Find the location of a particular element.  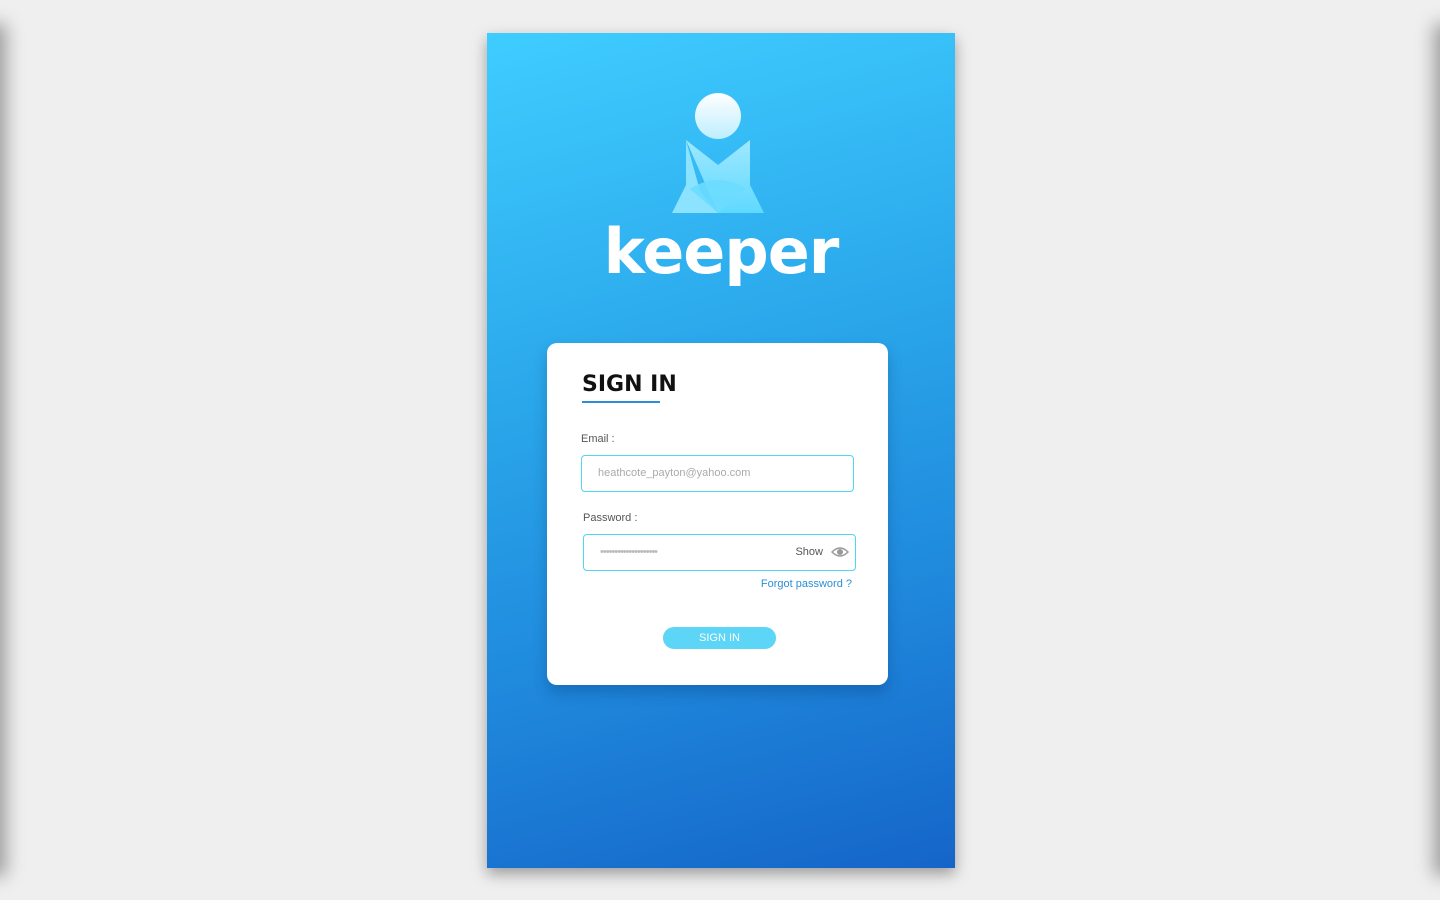

forgot-password-link: Forgot password ? is located at coordinates (806, 584).